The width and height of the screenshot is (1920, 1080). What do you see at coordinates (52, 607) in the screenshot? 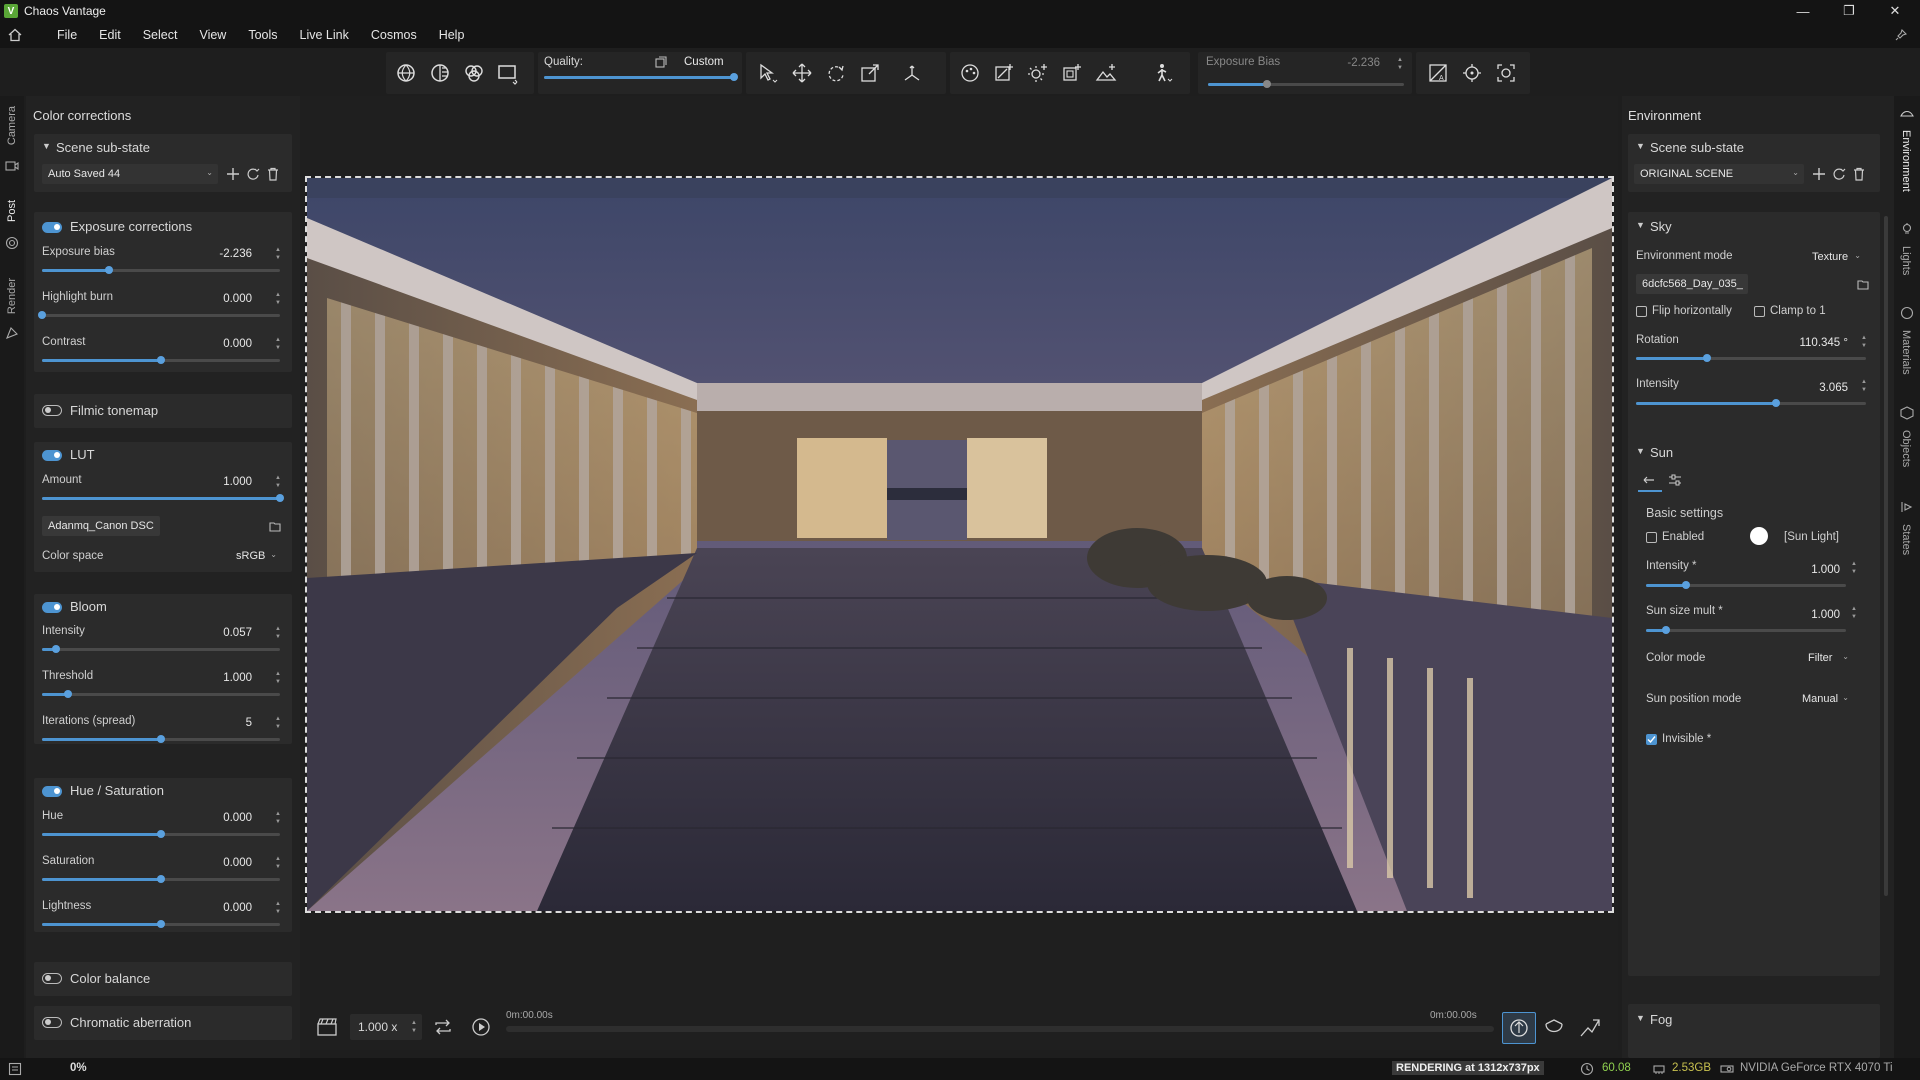
I see `bloom-toggle` at bounding box center [52, 607].